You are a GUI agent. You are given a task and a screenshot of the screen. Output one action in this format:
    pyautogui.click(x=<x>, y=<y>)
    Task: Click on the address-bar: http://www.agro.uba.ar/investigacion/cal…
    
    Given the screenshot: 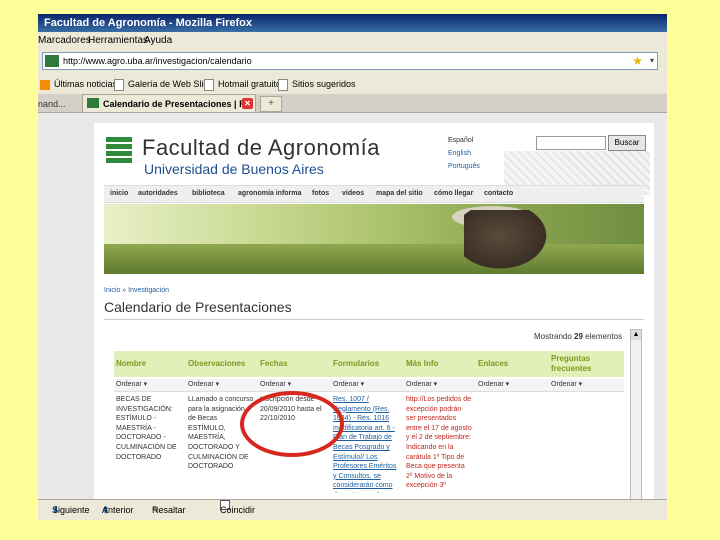 What is the action you would take?
    pyautogui.click(x=352, y=62)
    